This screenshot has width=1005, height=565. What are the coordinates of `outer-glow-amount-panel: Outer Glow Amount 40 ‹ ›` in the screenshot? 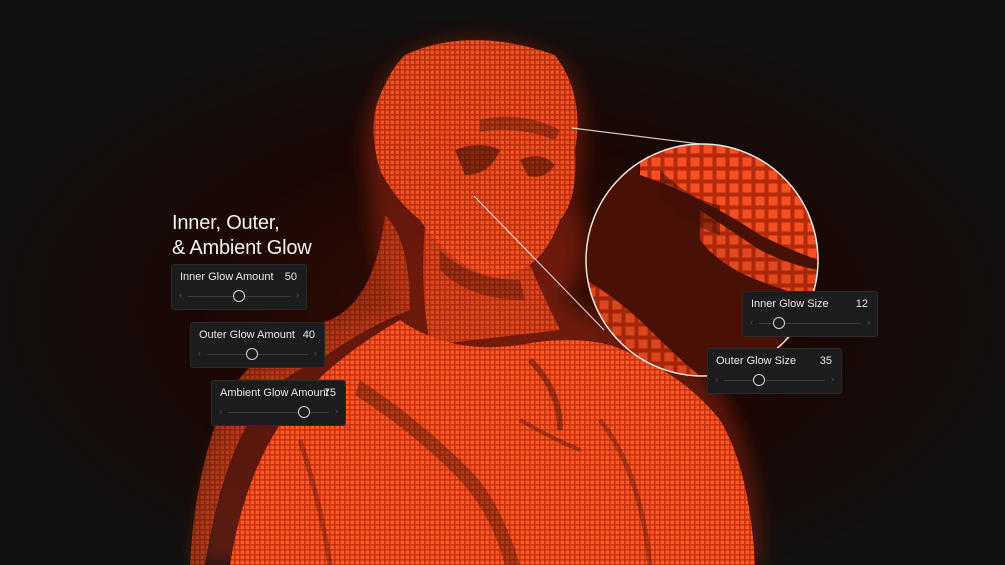 It's located at (257, 345).